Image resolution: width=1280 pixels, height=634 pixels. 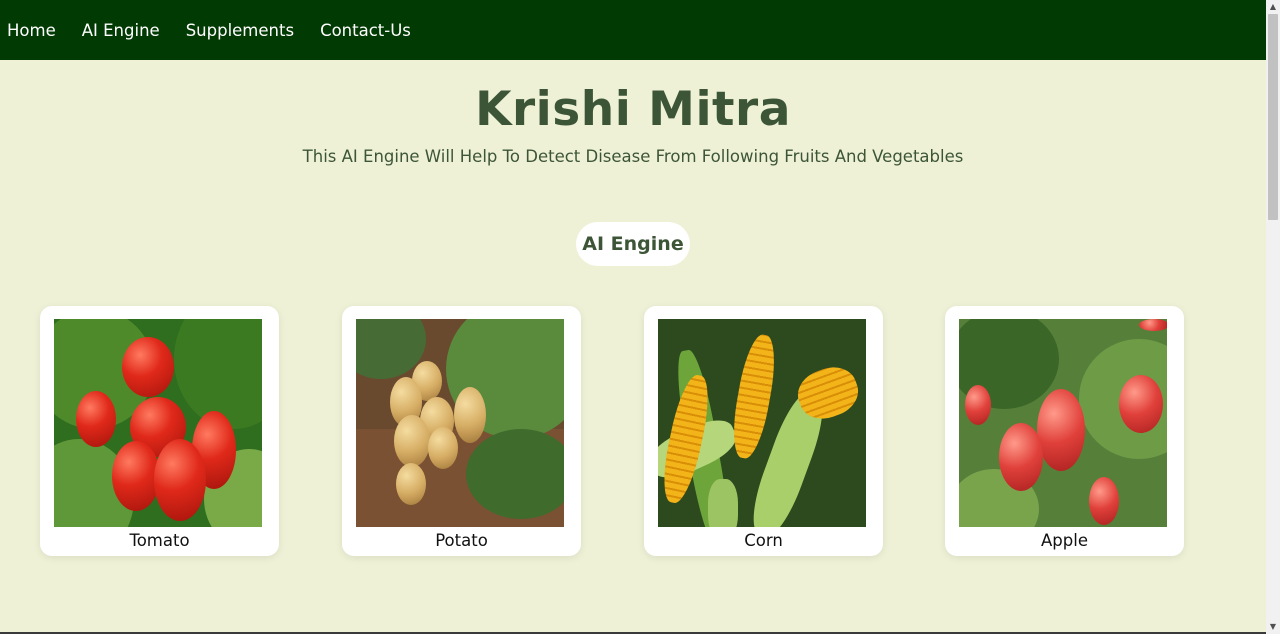 What do you see at coordinates (159, 540) in the screenshot?
I see `card-label-tomato: Tomato` at bounding box center [159, 540].